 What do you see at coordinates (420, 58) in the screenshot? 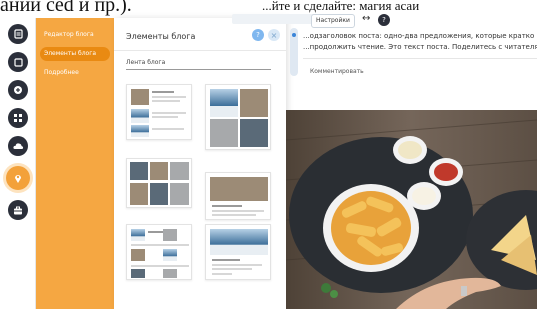
I see `post-divider` at bounding box center [420, 58].